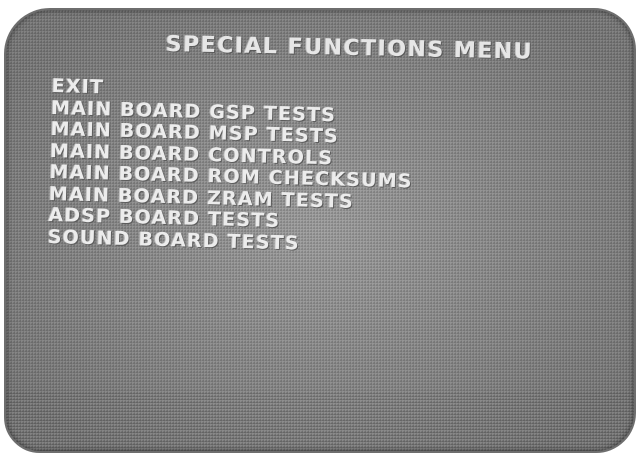  What do you see at coordinates (349, 48) in the screenshot?
I see `menu-title: SPECIAL FUNCTIONS MENU` at bounding box center [349, 48].